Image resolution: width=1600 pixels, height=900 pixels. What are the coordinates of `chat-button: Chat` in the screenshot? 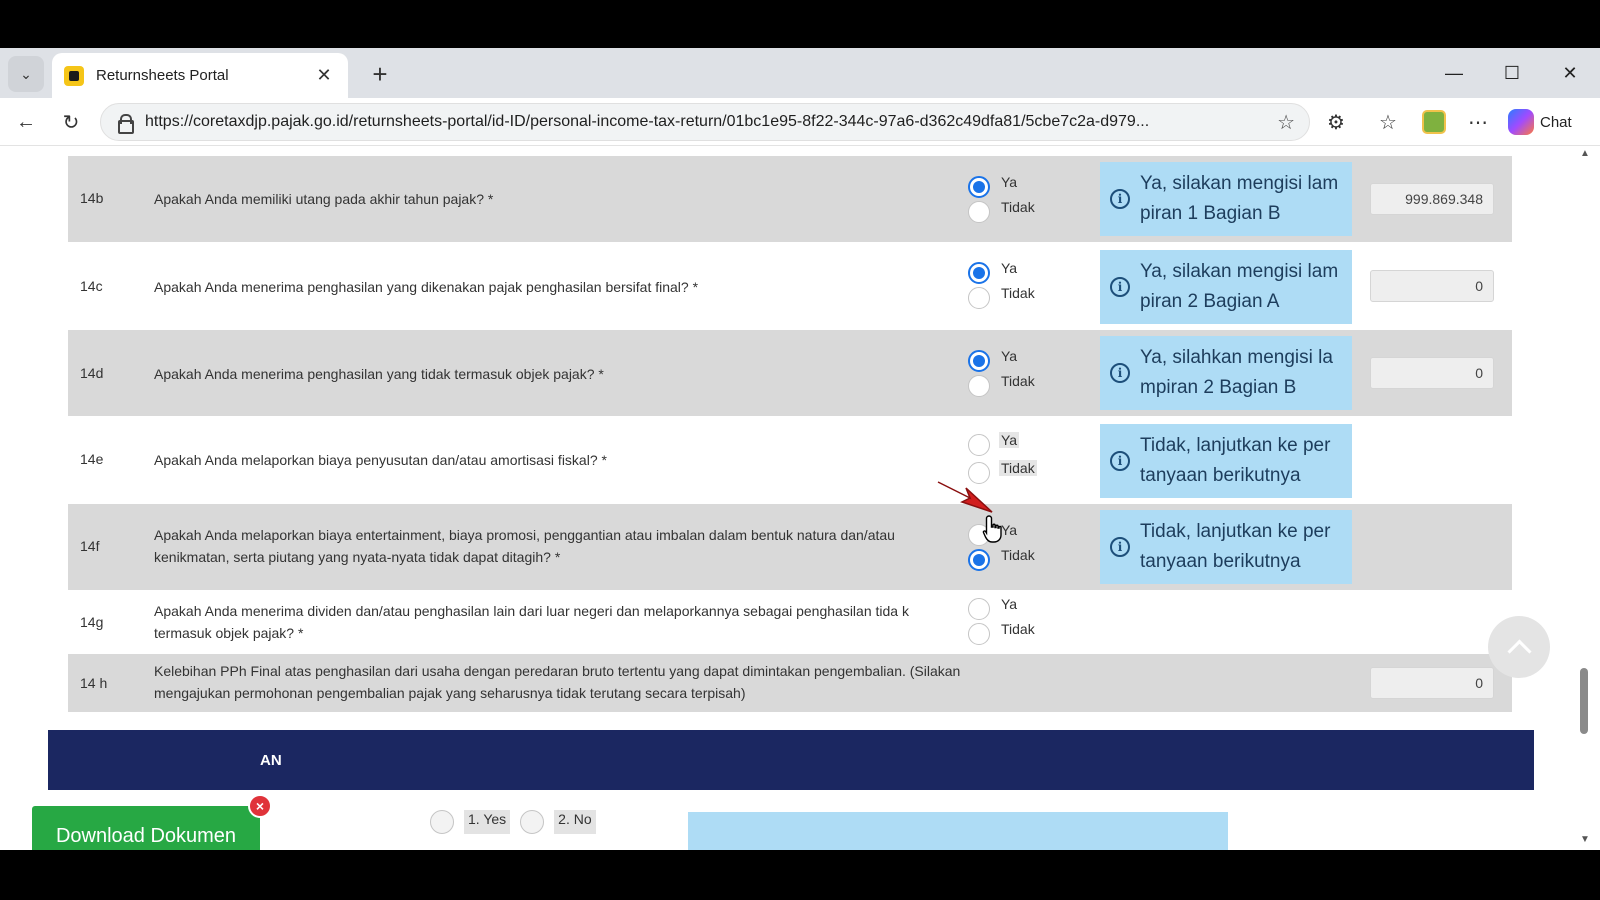 It's located at (1552, 122).